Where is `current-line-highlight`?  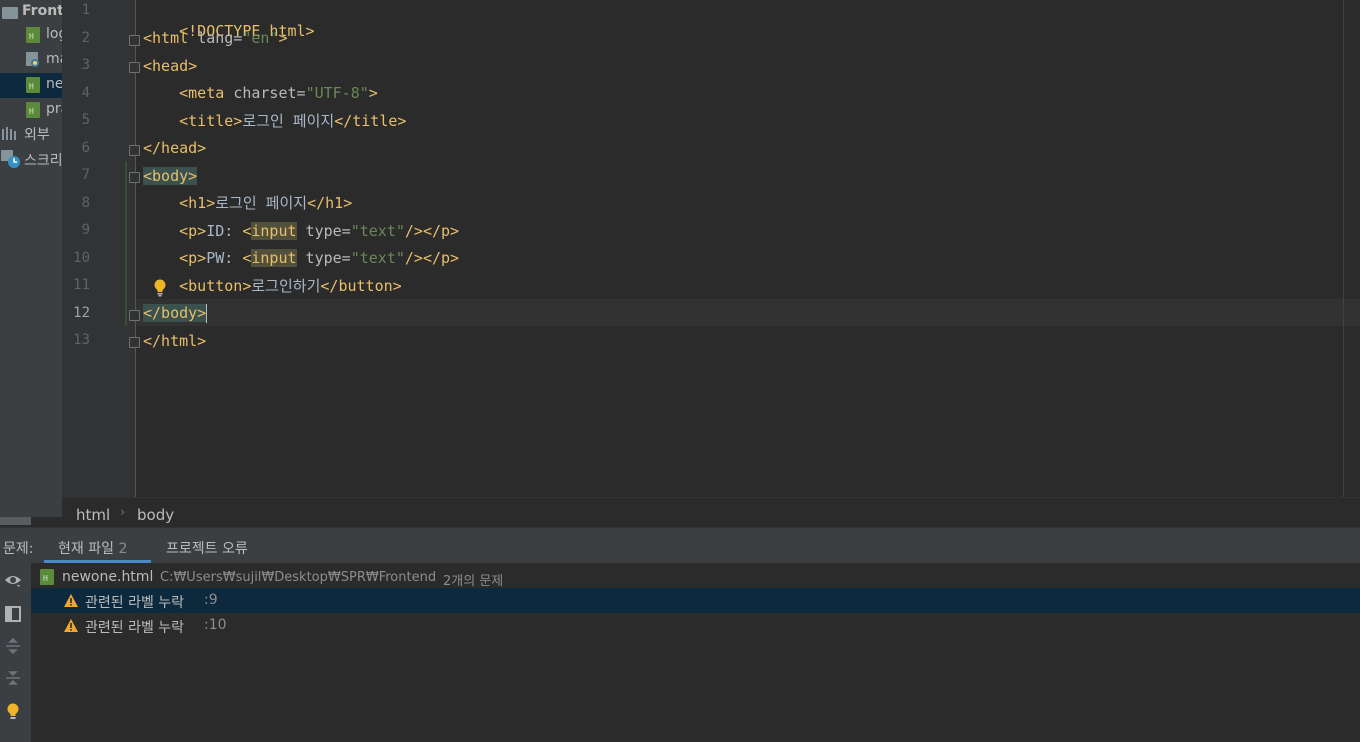
current-line-highlight is located at coordinates (711, 312).